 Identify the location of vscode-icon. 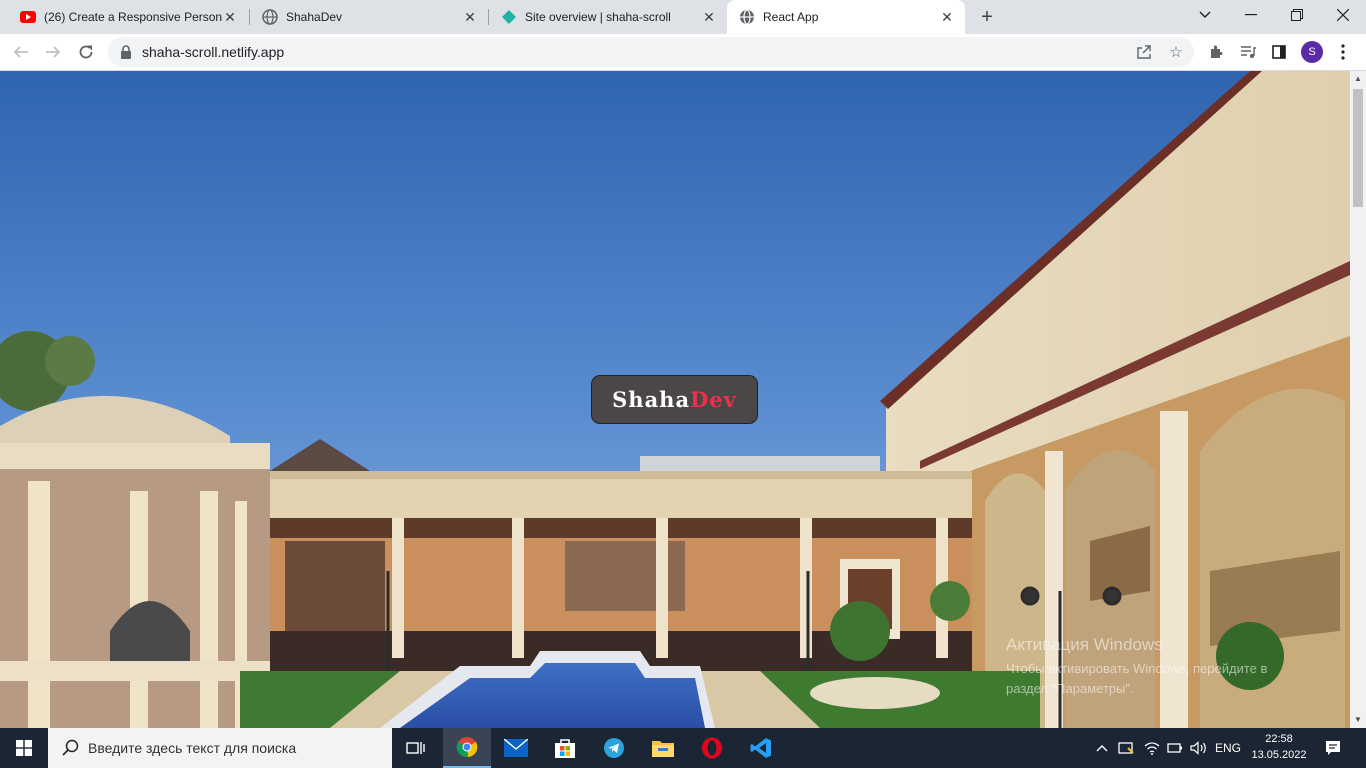
(761, 748).